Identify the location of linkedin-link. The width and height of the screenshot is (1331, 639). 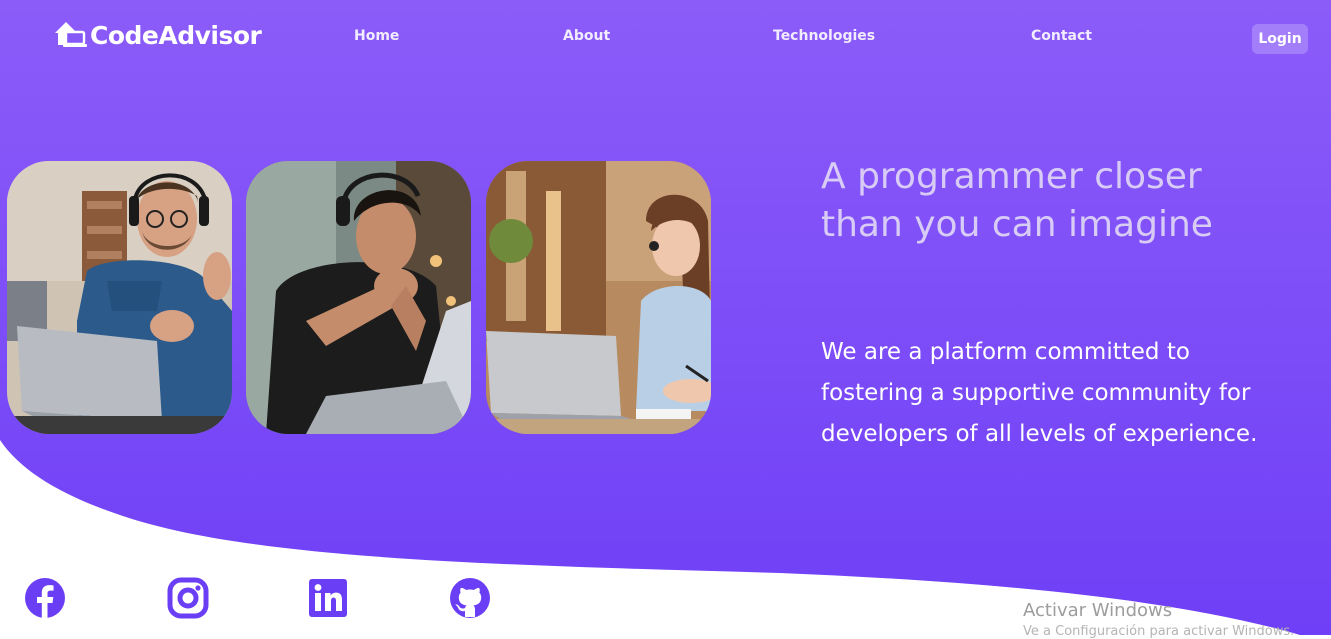
(328, 598).